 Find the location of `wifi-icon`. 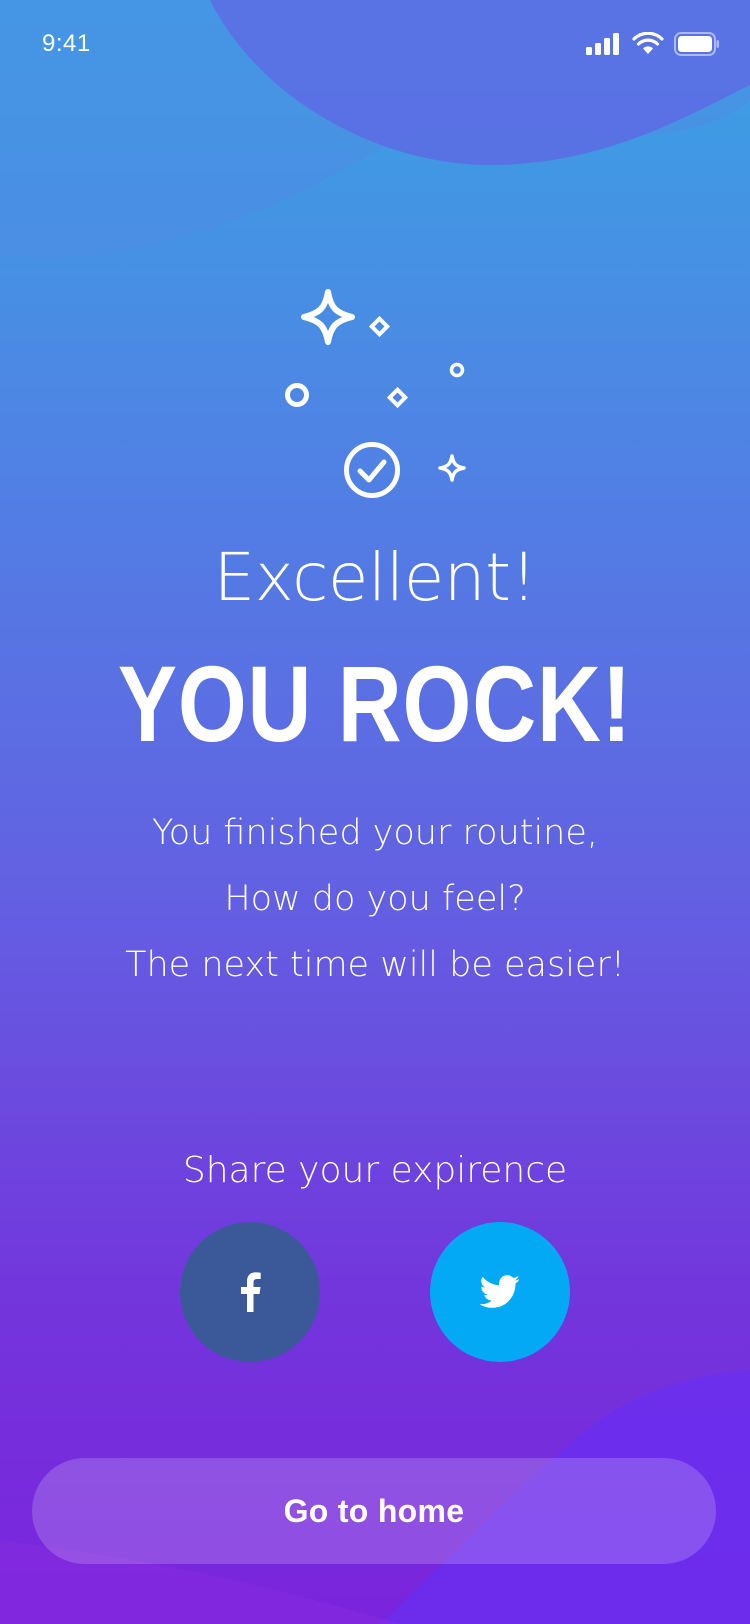

wifi-icon is located at coordinates (648, 43).